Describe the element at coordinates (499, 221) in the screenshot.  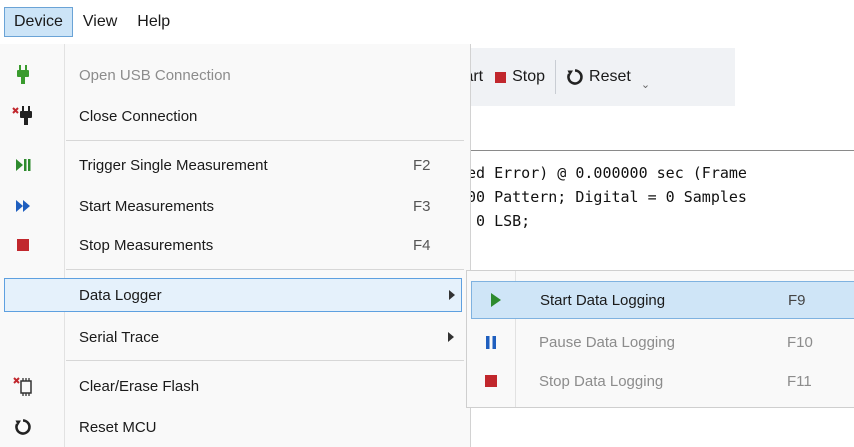
I see `console-line: 0 LSB;` at that location.